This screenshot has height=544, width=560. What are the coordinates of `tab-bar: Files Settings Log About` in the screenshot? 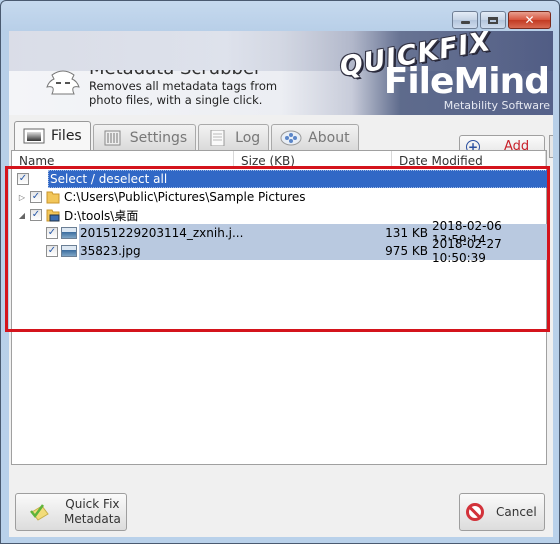 It's located at (187, 135).